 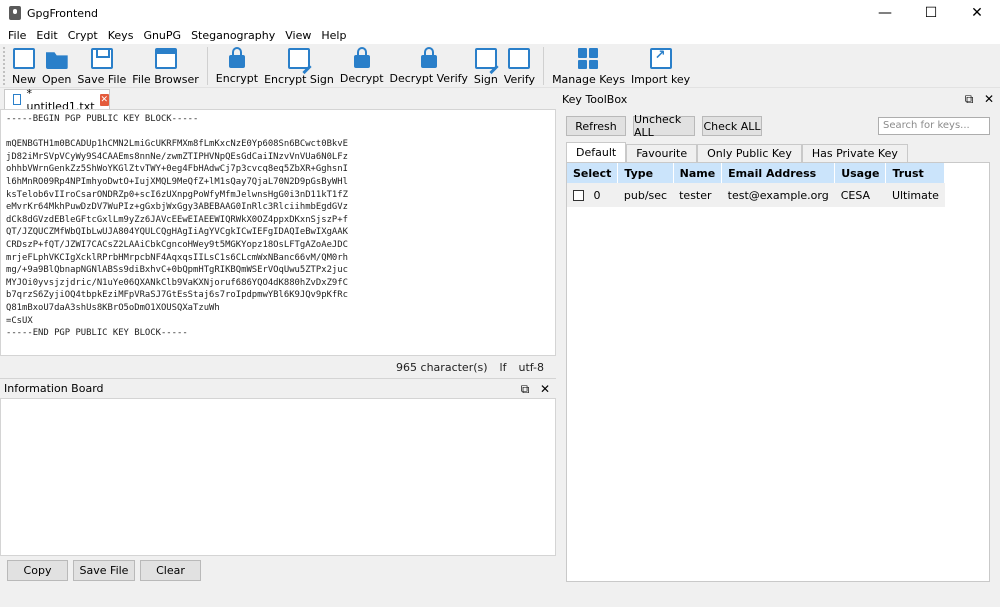 I want to click on name-cell: tester, so click(x=697, y=195).